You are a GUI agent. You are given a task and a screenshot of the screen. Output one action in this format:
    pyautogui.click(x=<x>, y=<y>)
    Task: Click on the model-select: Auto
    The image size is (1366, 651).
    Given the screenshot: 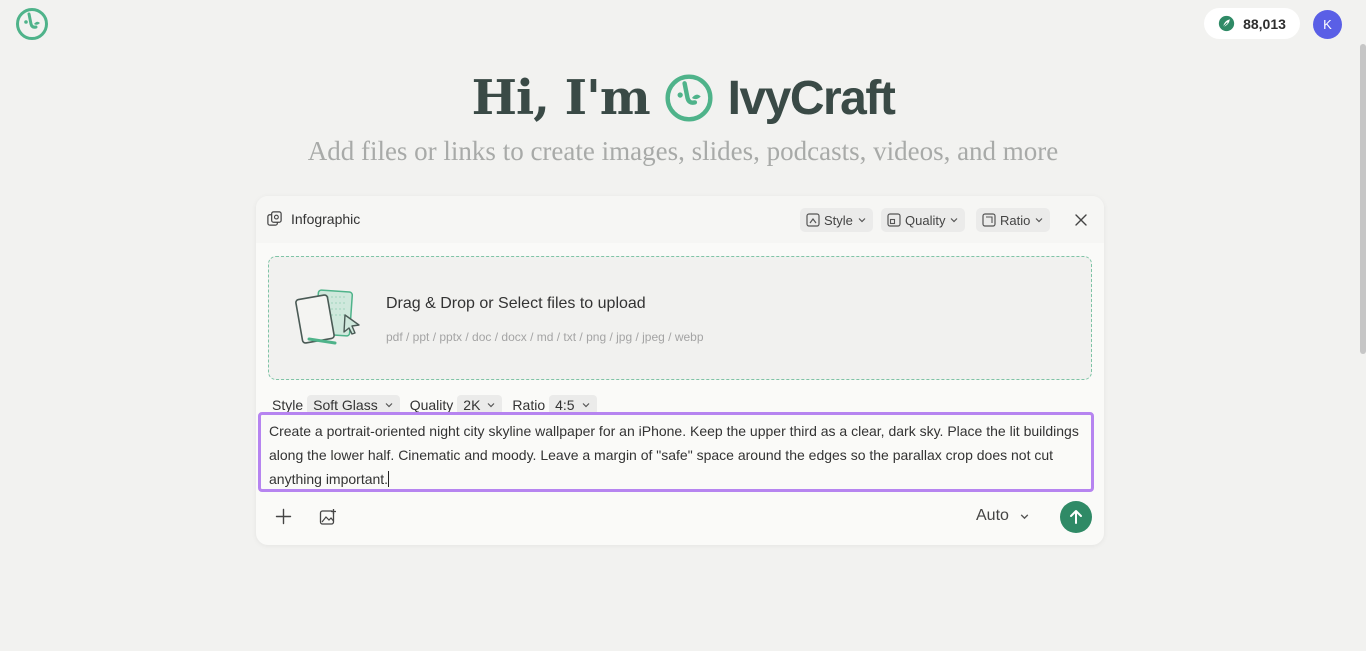 What is the action you would take?
    pyautogui.click(x=1003, y=516)
    